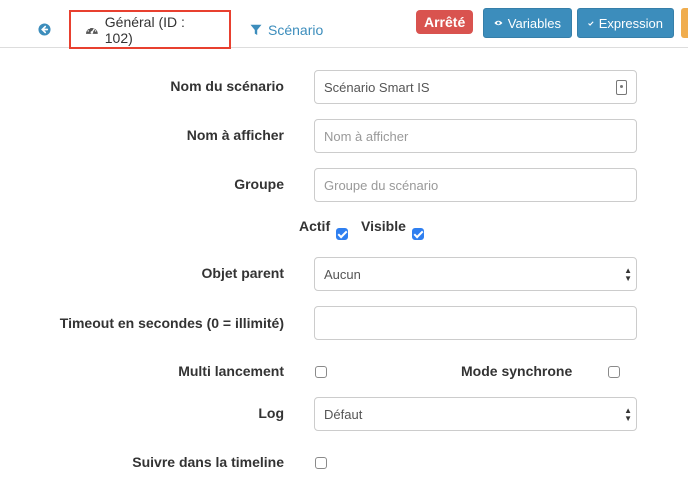 This screenshot has height=497, width=688. Describe the element at coordinates (418, 234) in the screenshot. I see `visible-checkbox` at that location.